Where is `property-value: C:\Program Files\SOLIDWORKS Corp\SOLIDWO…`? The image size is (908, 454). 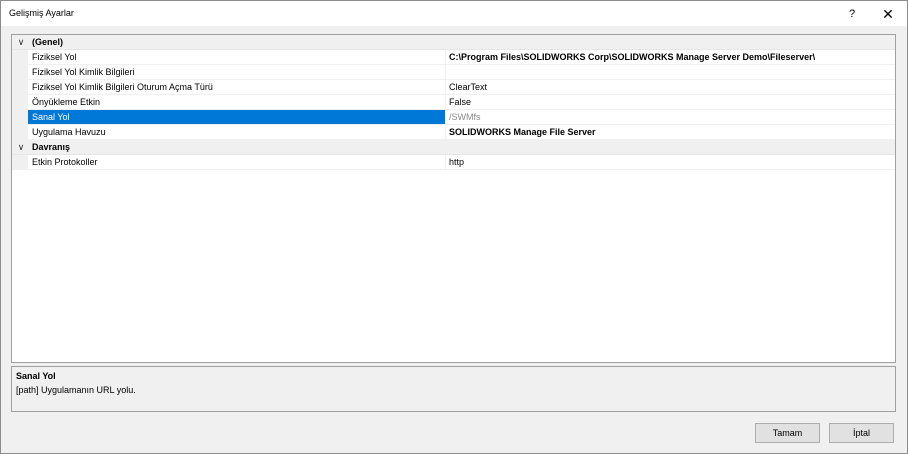 property-value: C:\Program Files\SOLIDWORKS Corp\SOLIDWO… is located at coordinates (670, 57).